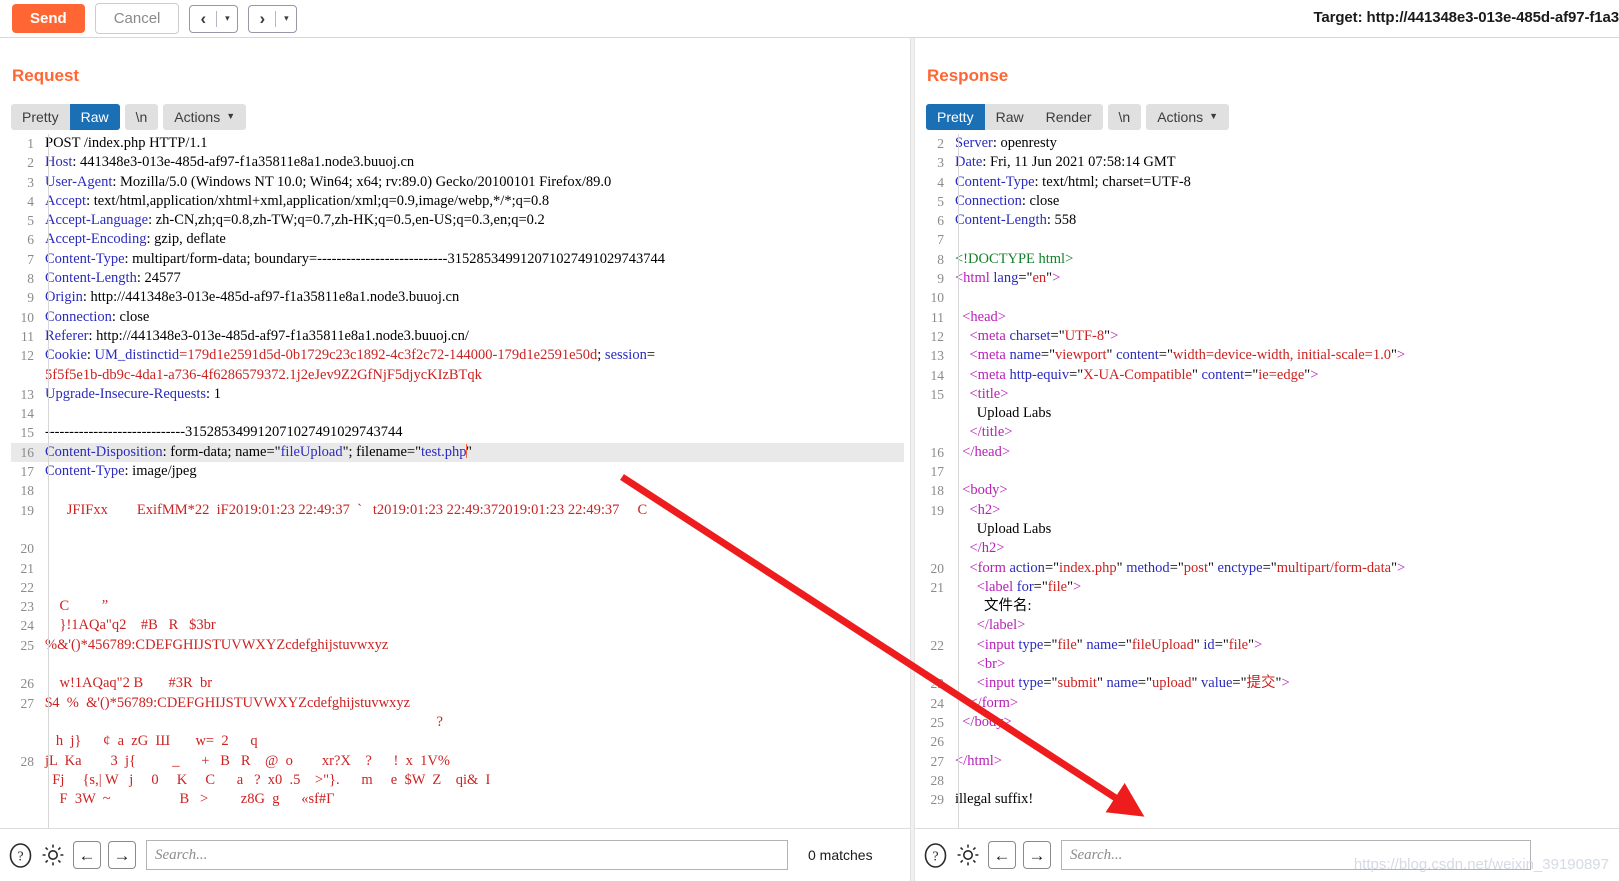 Image resolution: width=1619 pixels, height=881 pixels. Describe the element at coordinates (141, 117) in the screenshot. I see `tab-request-newline: \n` at that location.